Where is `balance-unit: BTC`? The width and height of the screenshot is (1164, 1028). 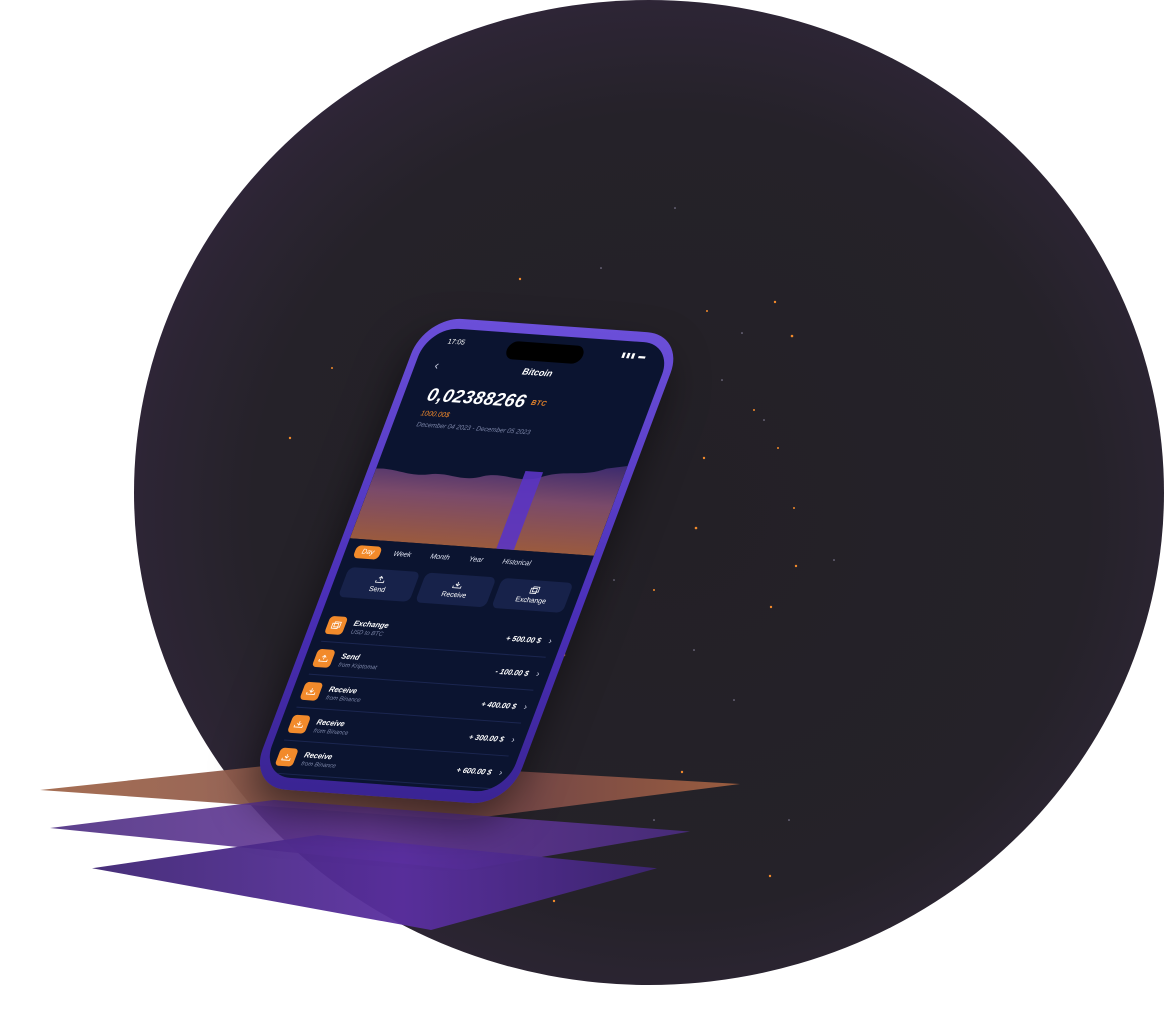 balance-unit: BTC is located at coordinates (538, 403).